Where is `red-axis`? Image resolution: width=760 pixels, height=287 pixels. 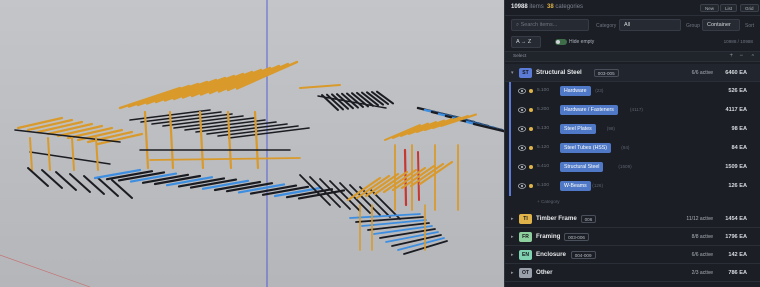 red-axis is located at coordinates (45, 270).